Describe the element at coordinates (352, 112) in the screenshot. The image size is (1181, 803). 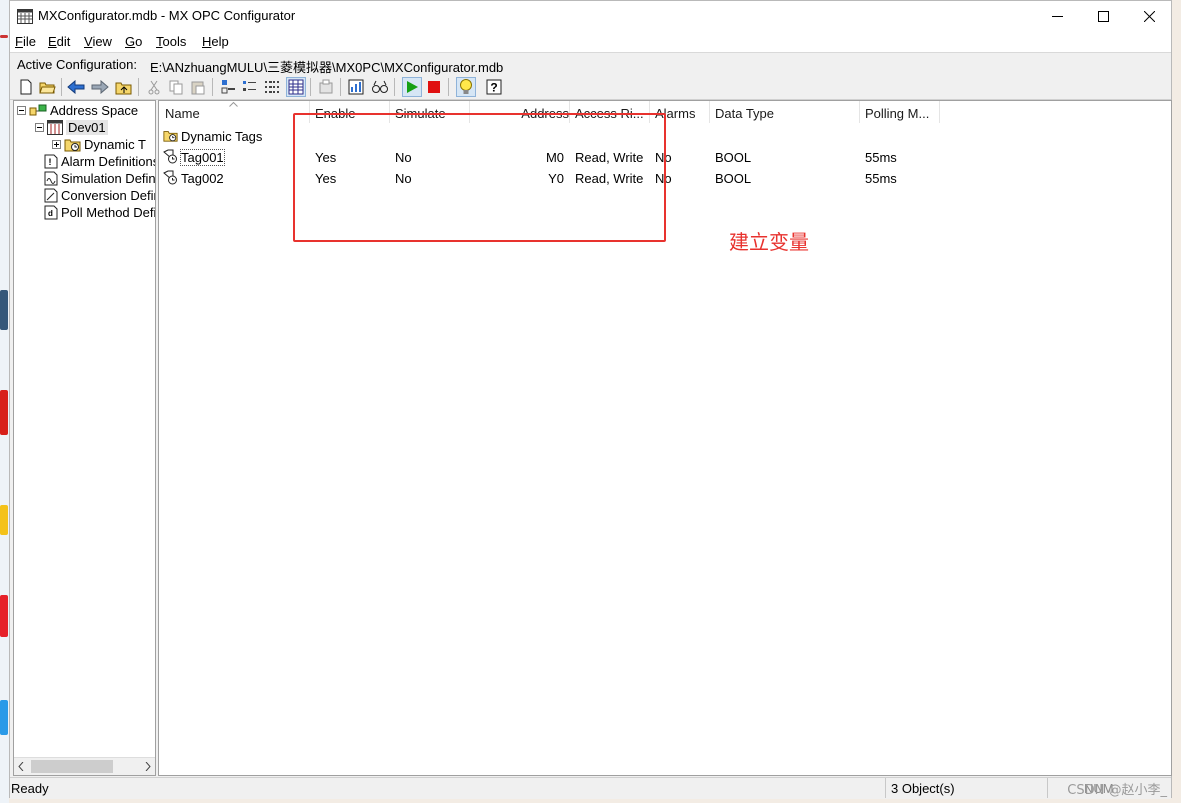
I see `column-header-enable: Enable` at that location.